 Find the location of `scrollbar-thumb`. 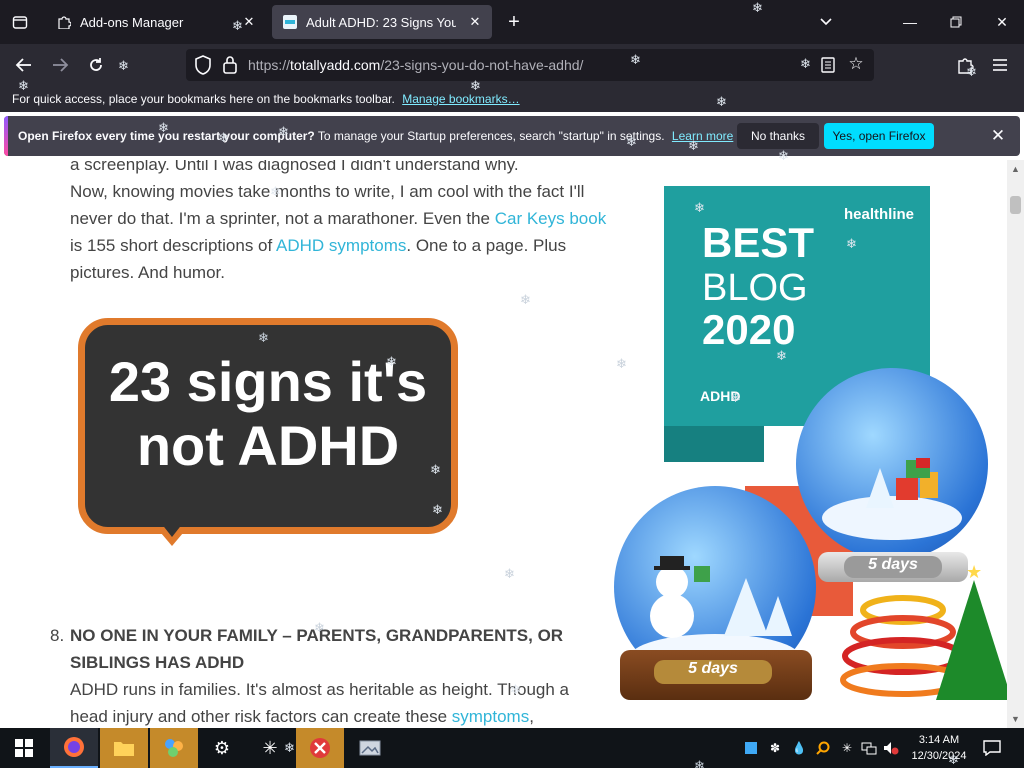

scrollbar-thumb is located at coordinates (1015, 205).